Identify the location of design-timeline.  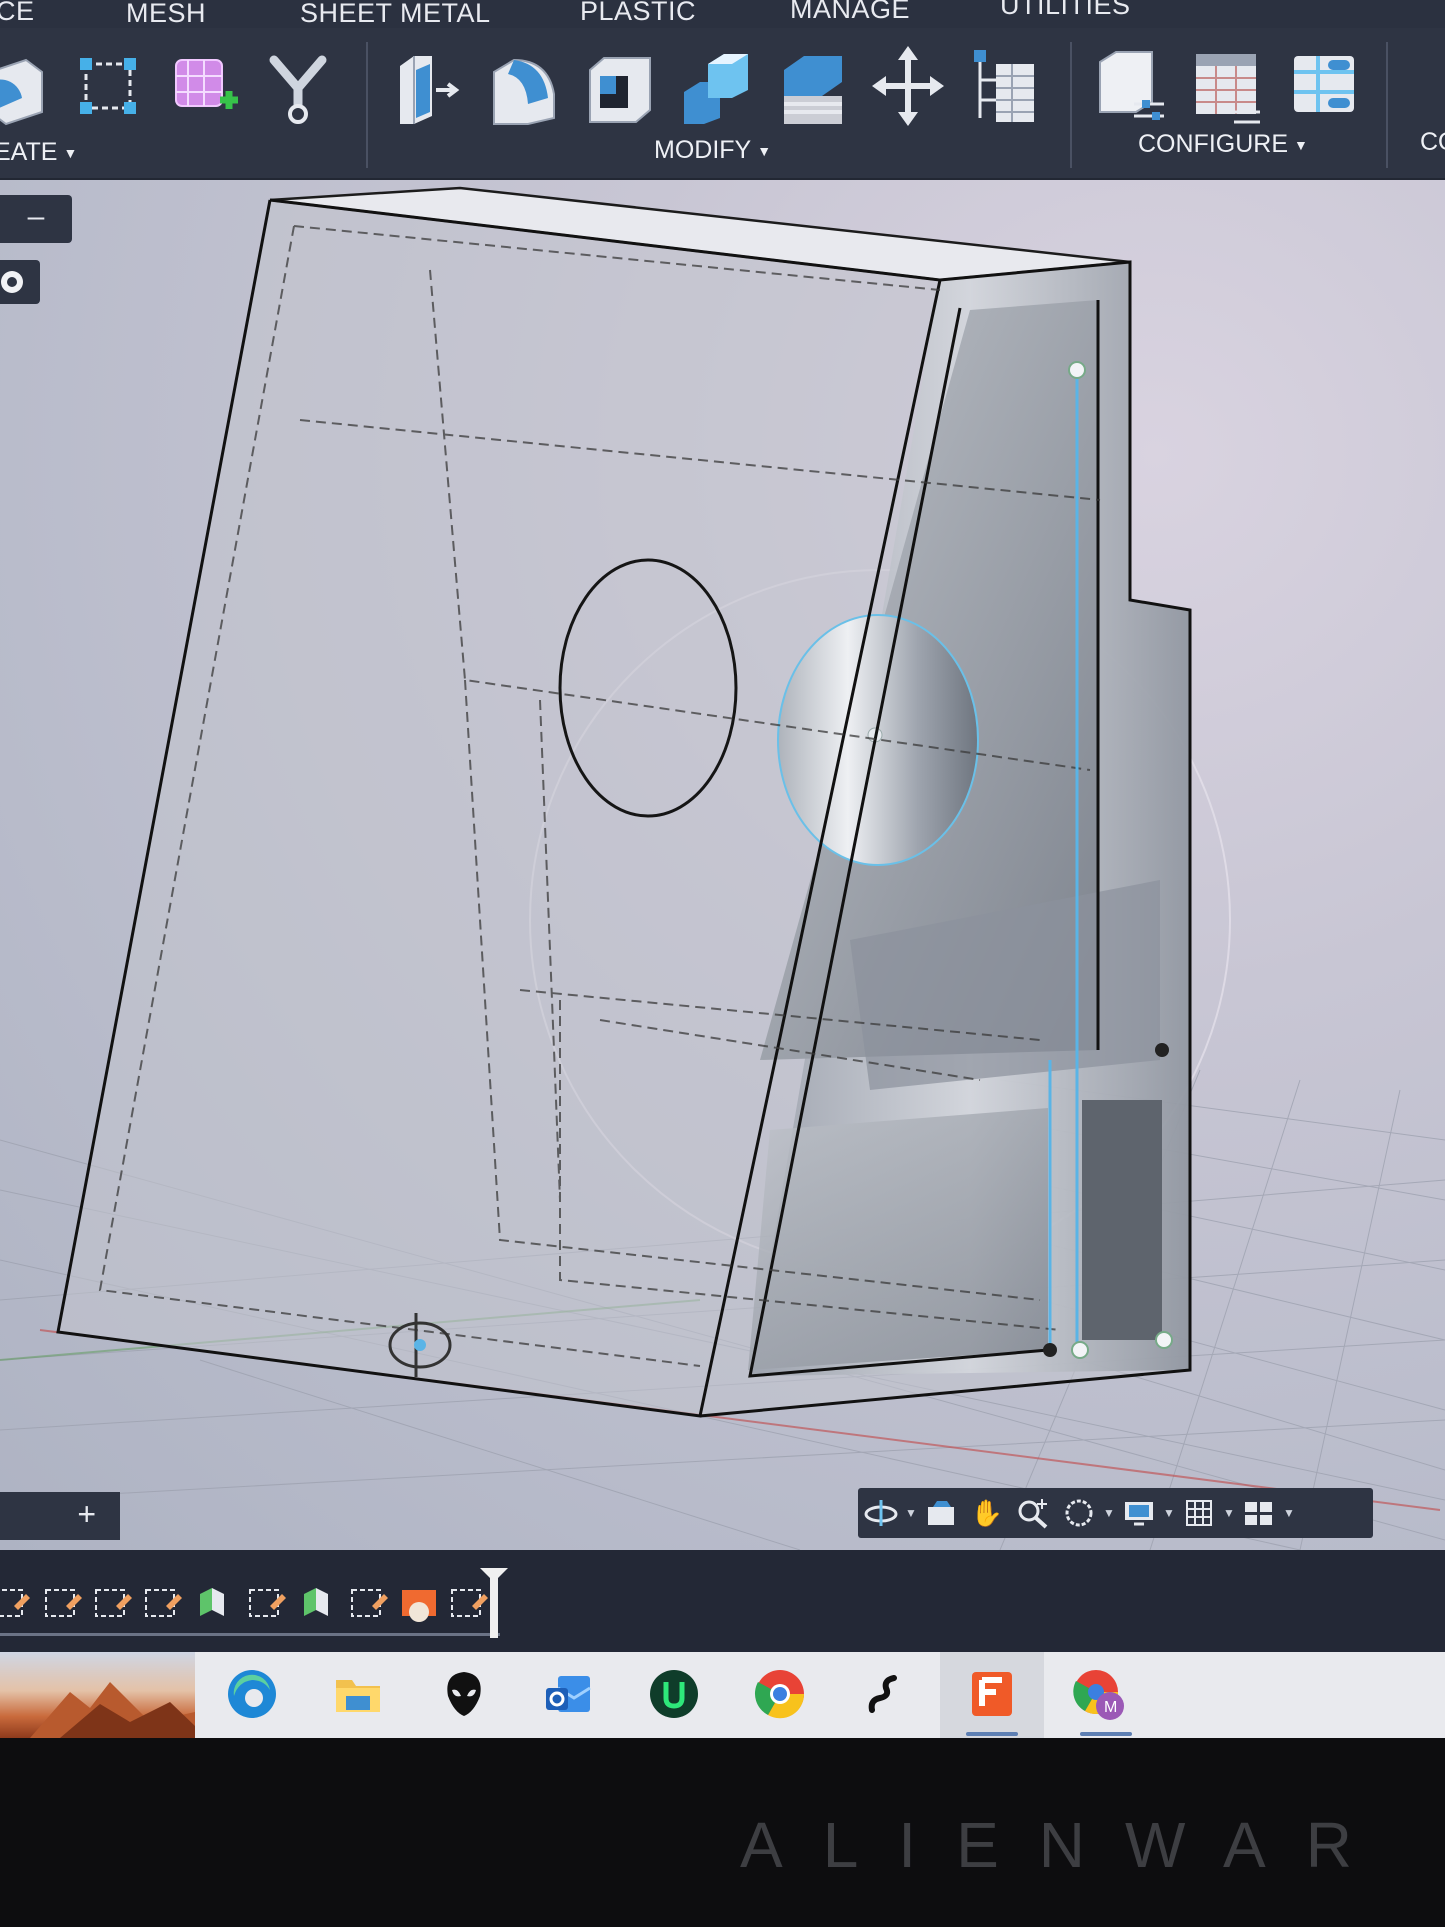
(722, 1601).